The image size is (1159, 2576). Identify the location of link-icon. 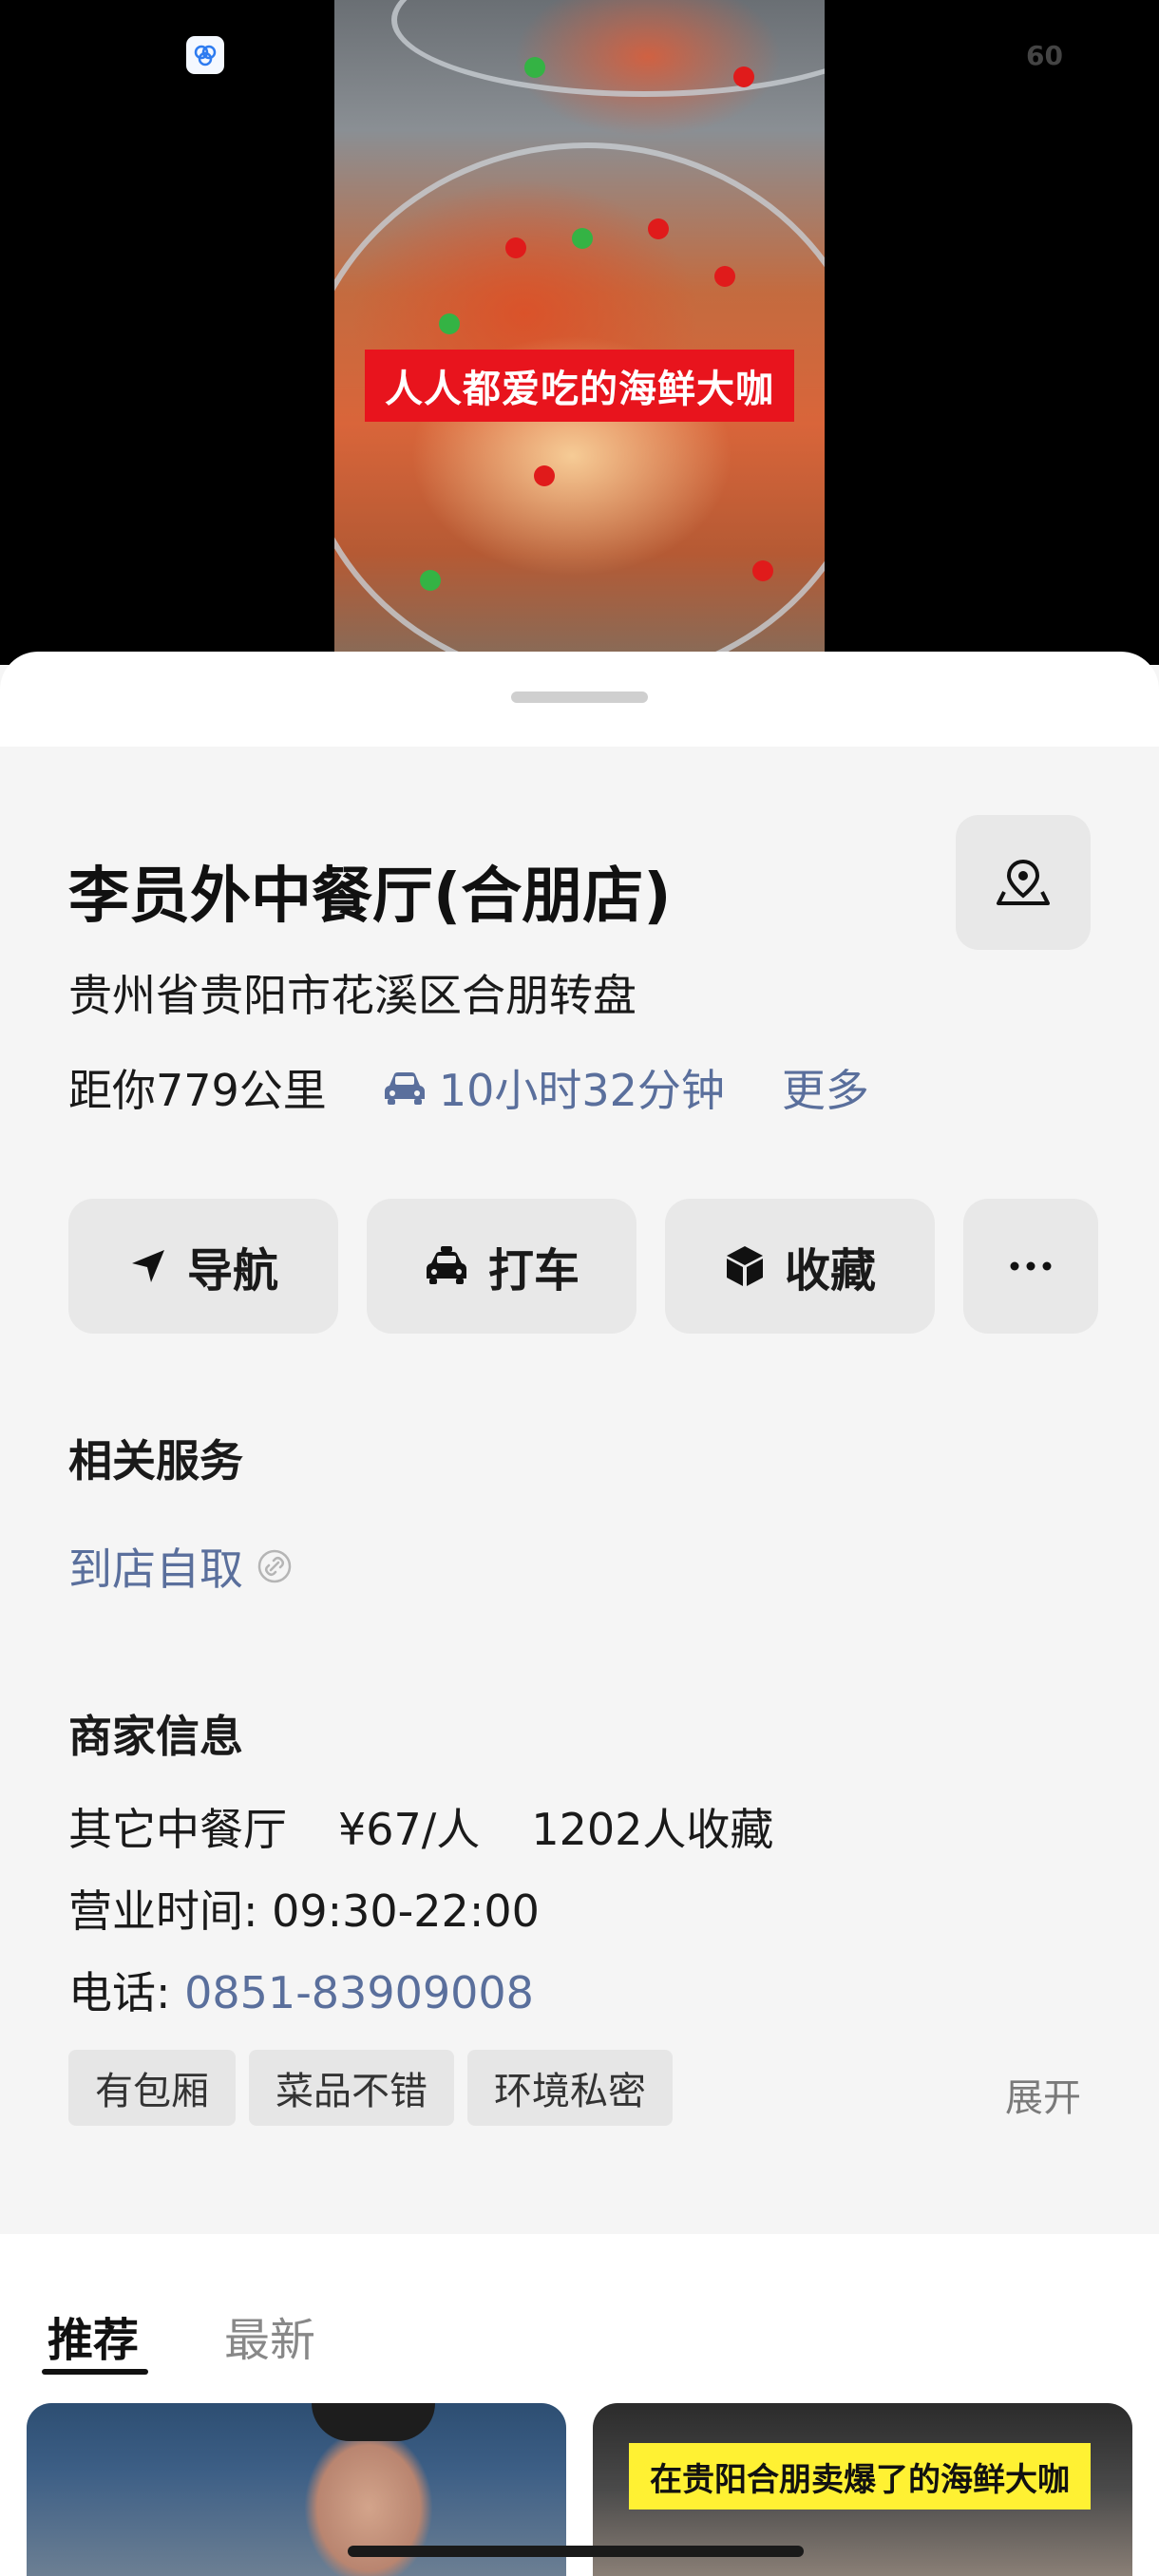
(274, 1566).